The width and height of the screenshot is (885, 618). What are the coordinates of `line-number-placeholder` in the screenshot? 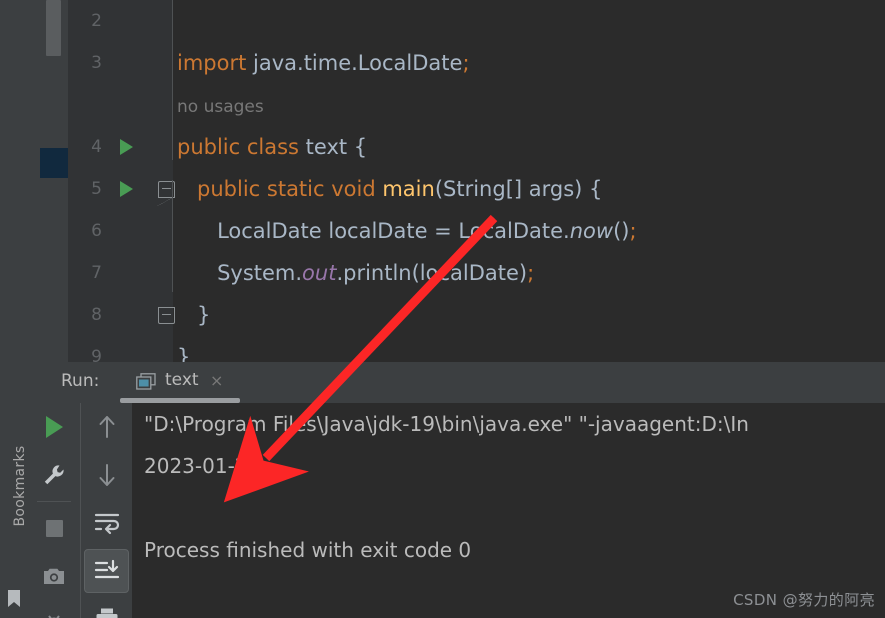 It's located at (88, 105).